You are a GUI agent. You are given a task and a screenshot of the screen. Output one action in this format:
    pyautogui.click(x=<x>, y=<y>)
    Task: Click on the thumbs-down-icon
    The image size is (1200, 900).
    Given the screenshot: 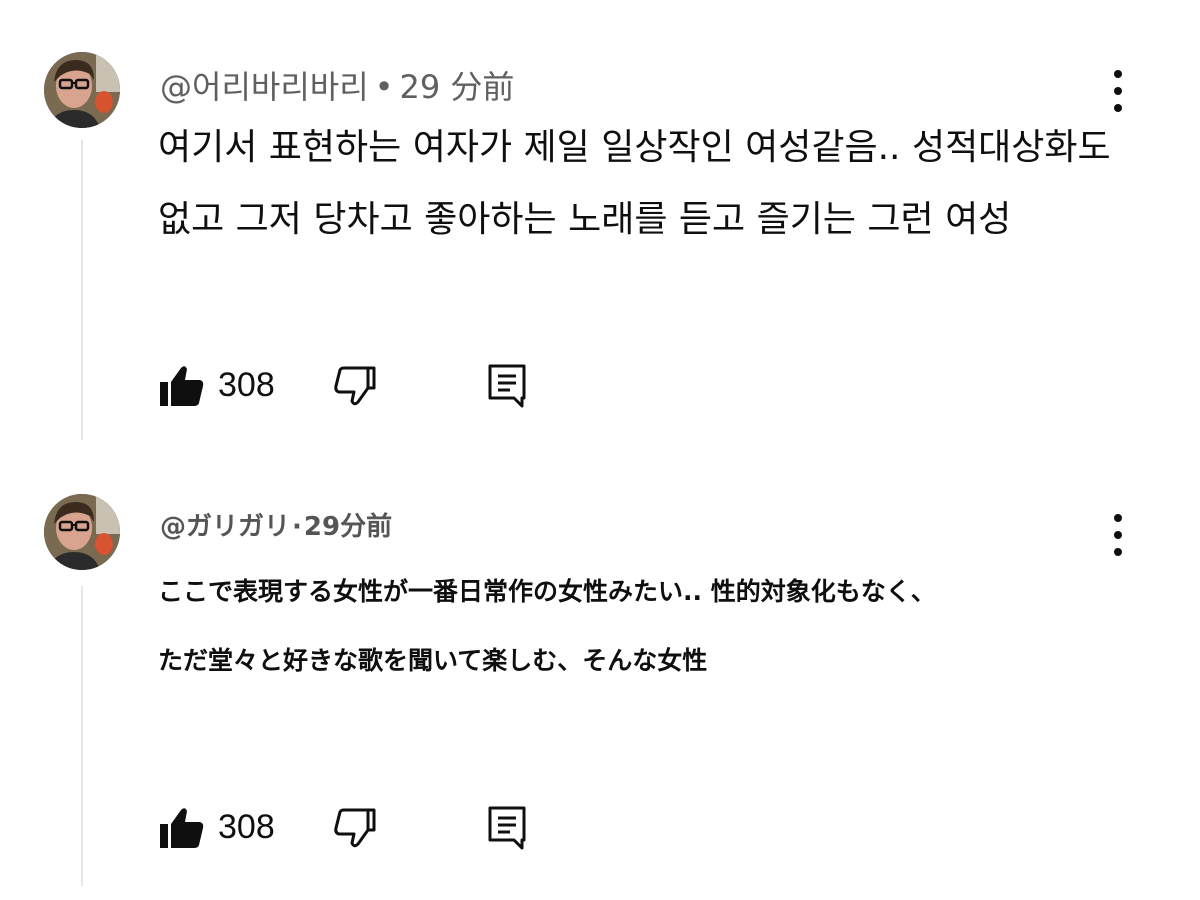 What is the action you would take?
    pyautogui.click(x=355, y=828)
    